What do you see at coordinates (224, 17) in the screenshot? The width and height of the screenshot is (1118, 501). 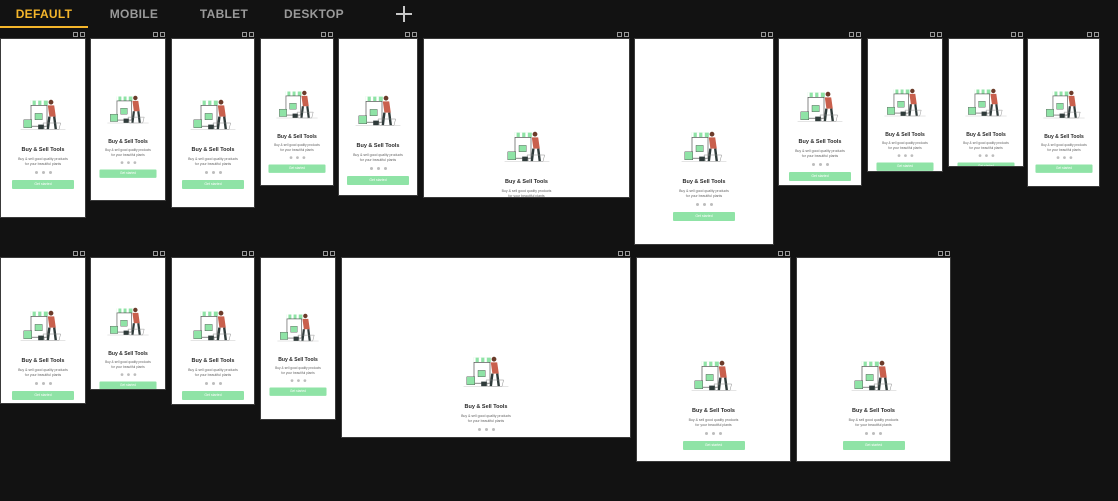 I see `tab-tablet: TABLET` at bounding box center [224, 17].